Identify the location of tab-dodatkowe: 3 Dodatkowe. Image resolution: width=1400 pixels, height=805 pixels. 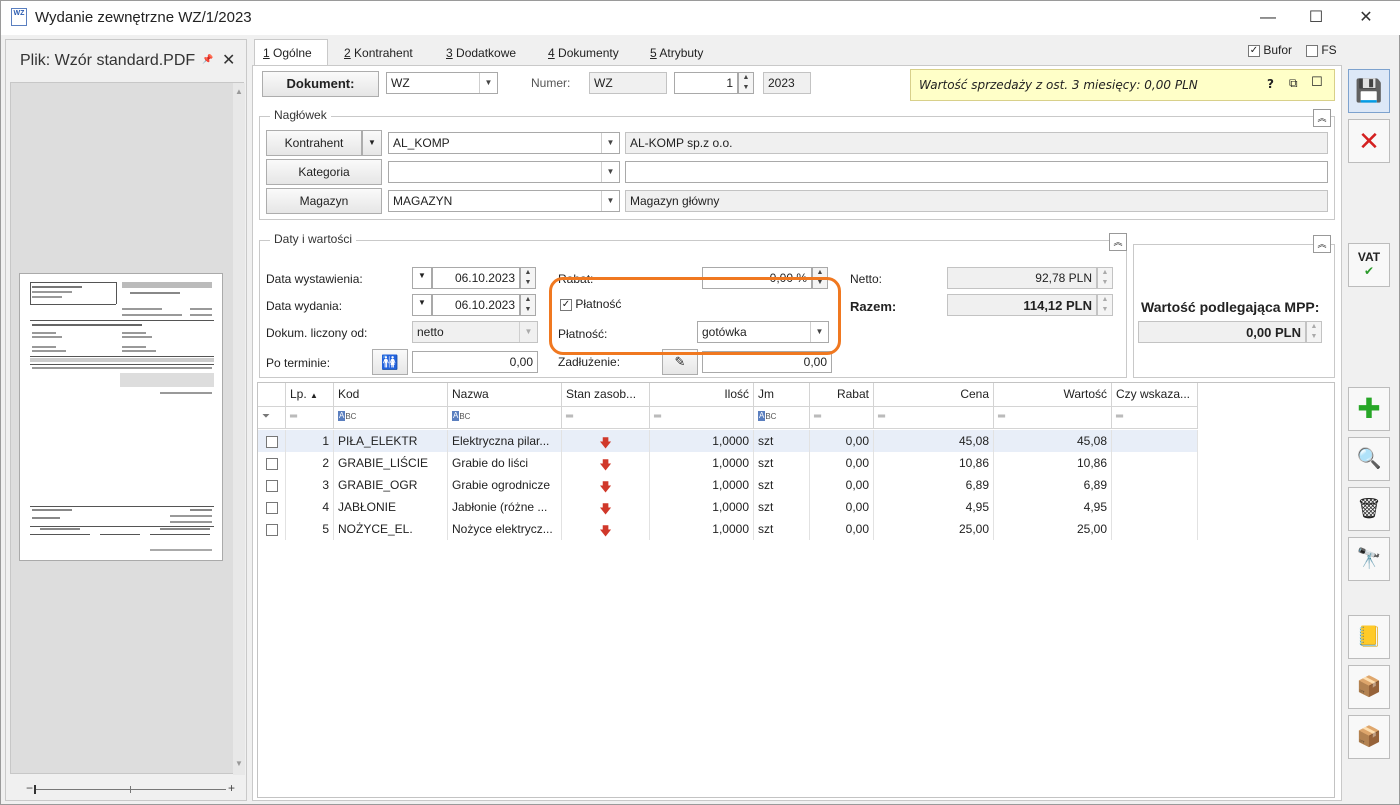
(486, 54).